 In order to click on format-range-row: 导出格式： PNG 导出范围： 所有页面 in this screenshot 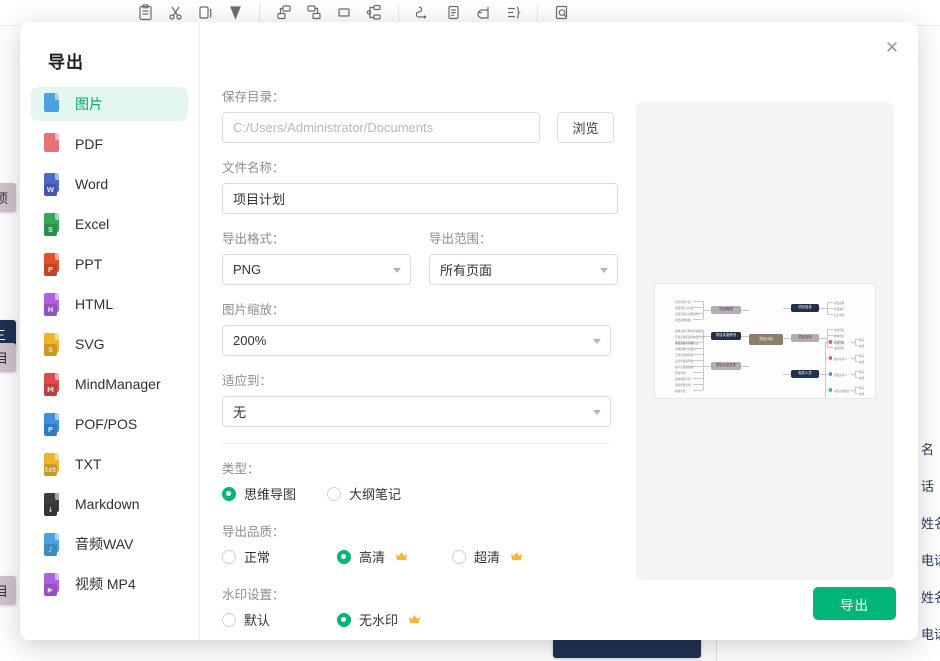, I will do `click(420, 256)`.